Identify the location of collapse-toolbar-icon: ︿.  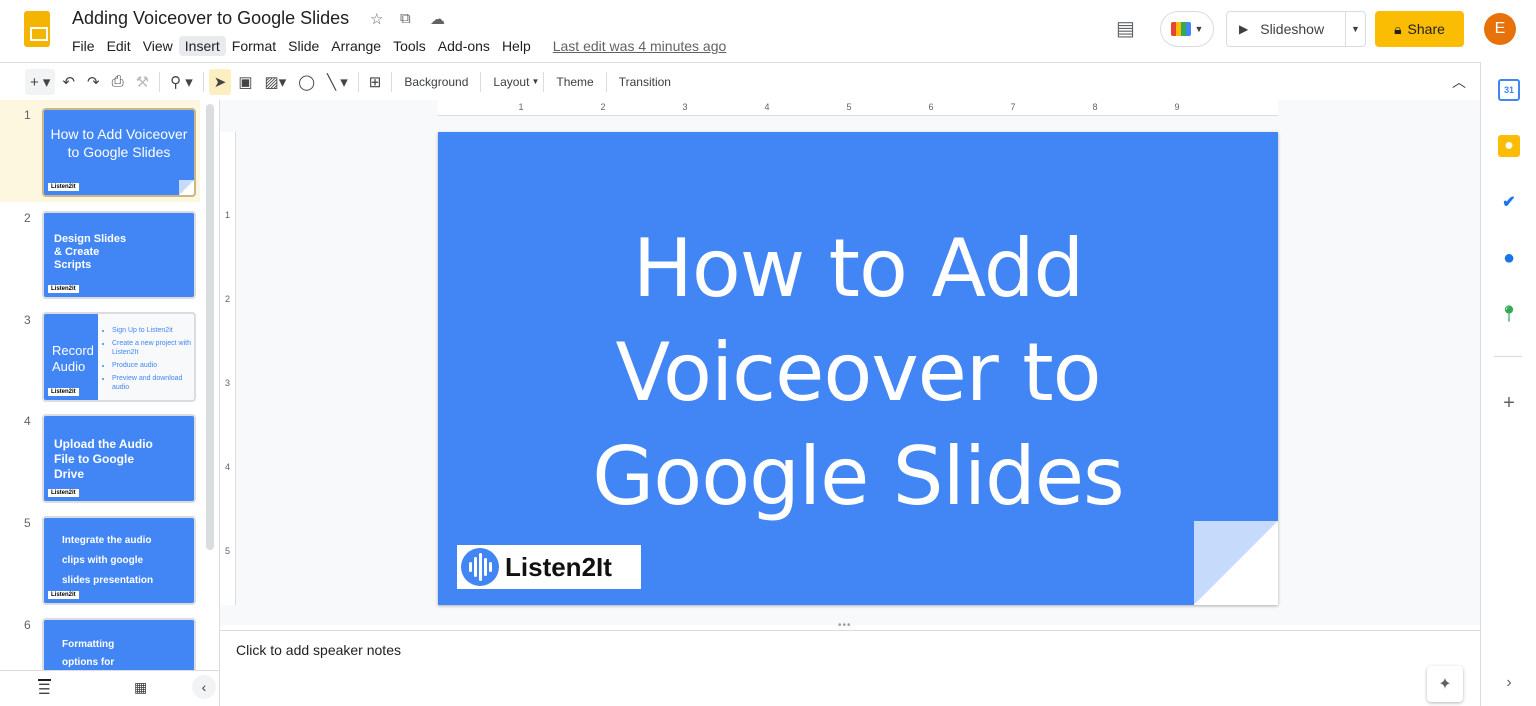
(1459, 82).